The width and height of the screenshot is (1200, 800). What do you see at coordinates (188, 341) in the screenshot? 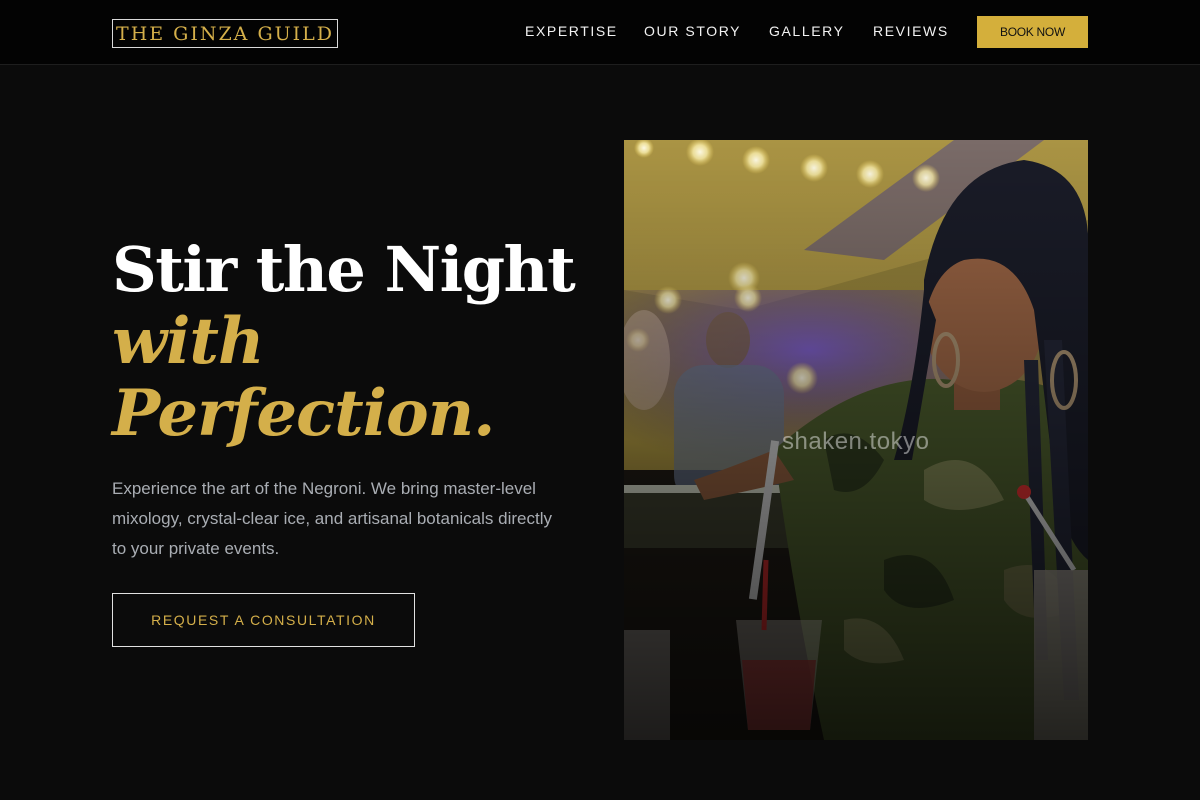
I see `hero-title-line-2: with` at bounding box center [188, 341].